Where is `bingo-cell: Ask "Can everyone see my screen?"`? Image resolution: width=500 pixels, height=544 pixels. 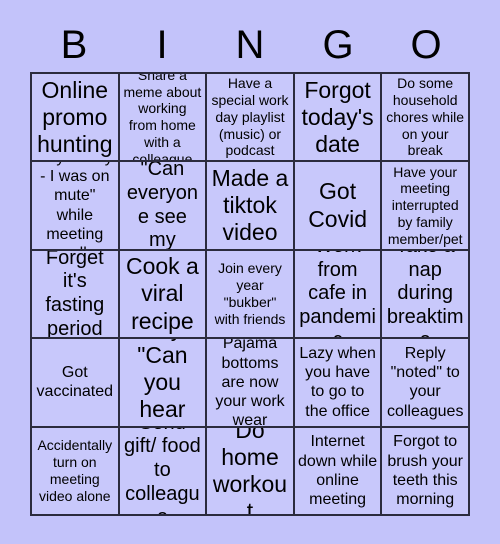
bingo-cell: Ask "Can everyone see my screen?" is located at coordinates (163, 206).